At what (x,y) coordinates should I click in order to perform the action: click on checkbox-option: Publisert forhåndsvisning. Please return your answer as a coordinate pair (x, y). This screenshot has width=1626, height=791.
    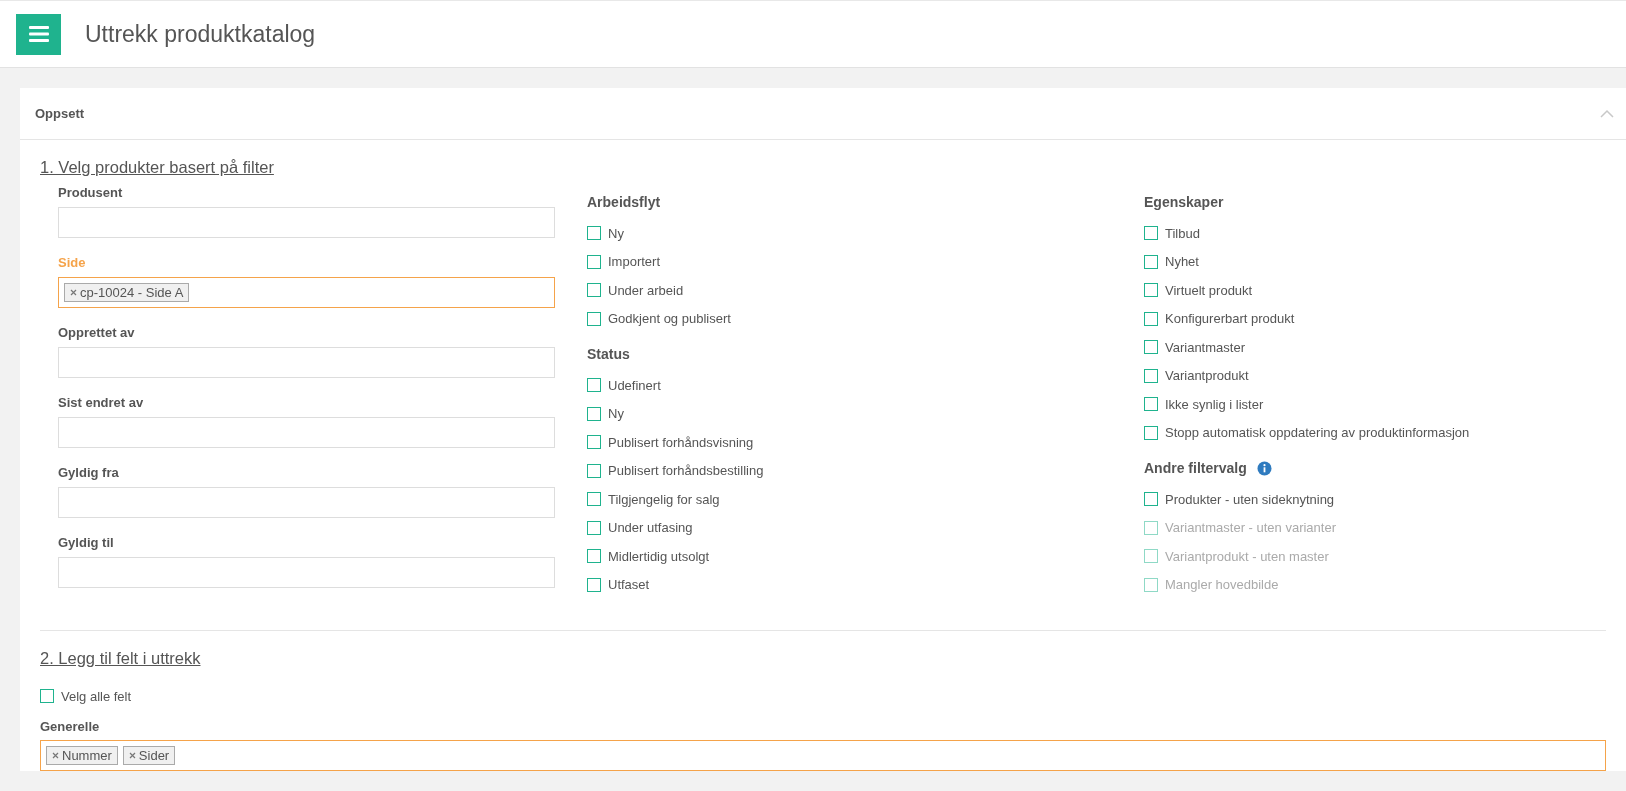
    Looking at the image, I should click on (670, 442).